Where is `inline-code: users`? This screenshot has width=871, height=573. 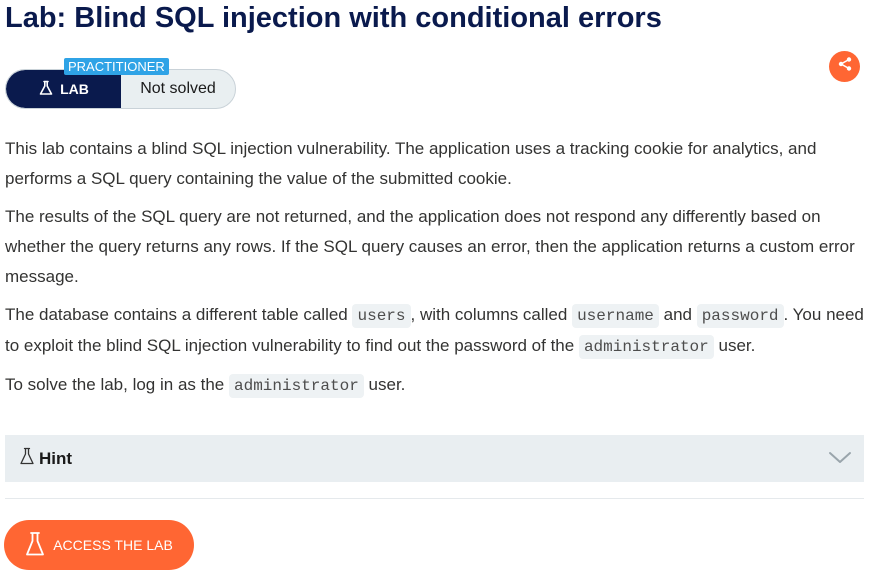 inline-code: users is located at coordinates (381, 316).